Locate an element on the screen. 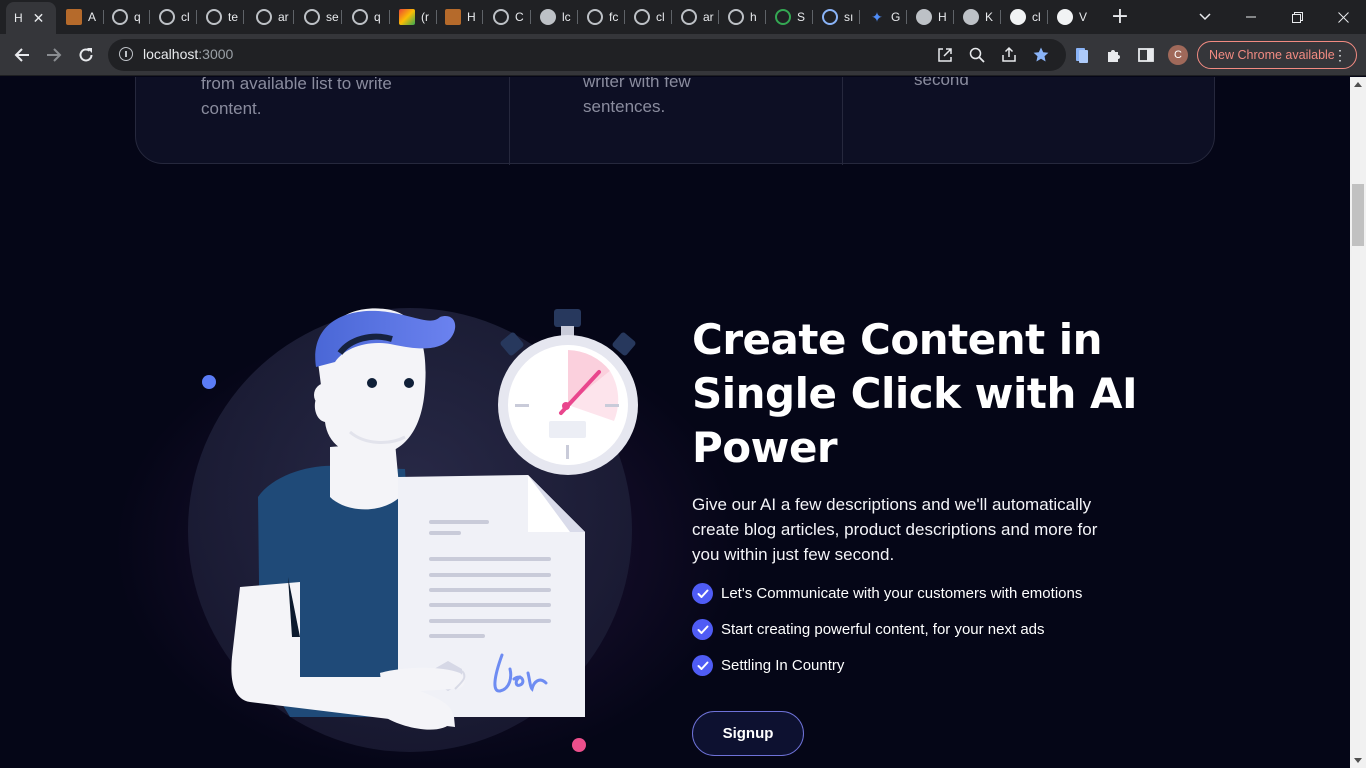 The height and width of the screenshot is (768, 1366). tab-search-icon is located at coordinates (1205, 17).